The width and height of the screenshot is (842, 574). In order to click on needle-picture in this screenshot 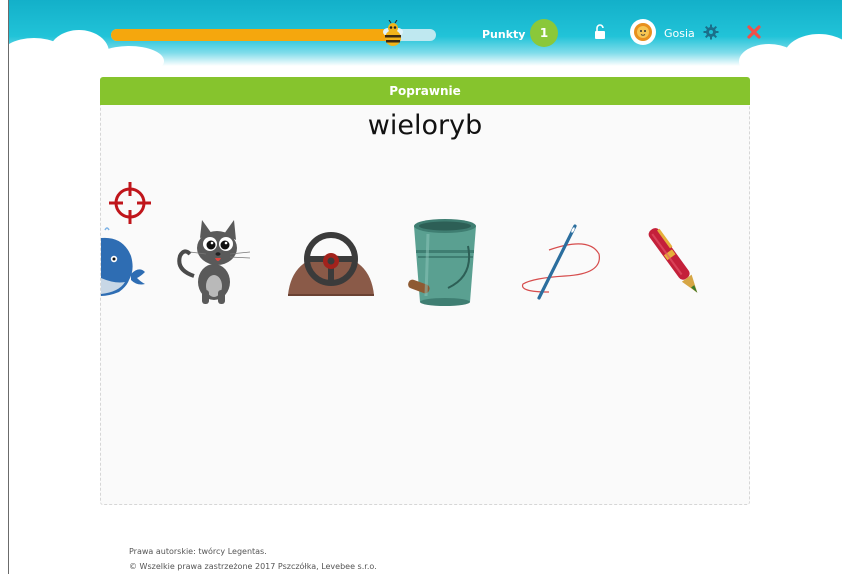, I will do `click(561, 262)`.